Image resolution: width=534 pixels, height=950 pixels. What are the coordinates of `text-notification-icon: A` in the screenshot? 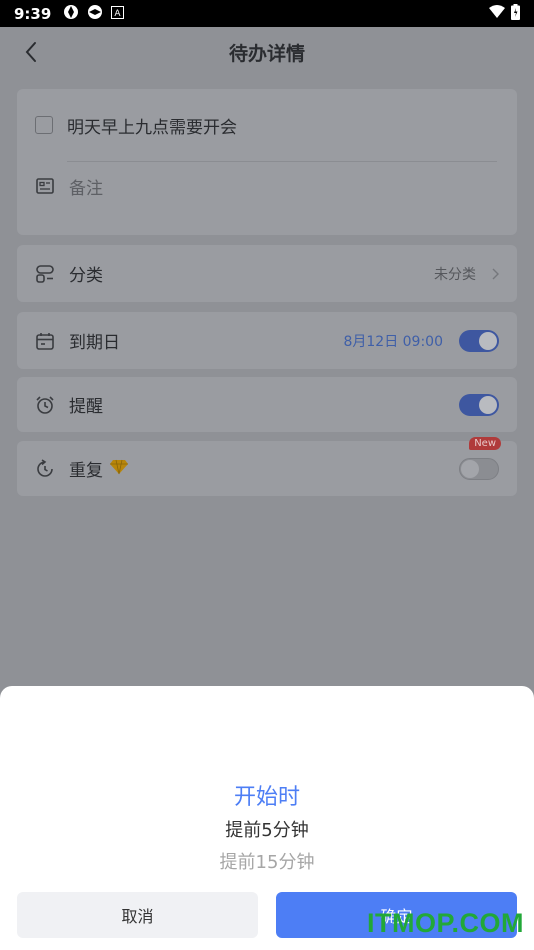 It's located at (118, 13).